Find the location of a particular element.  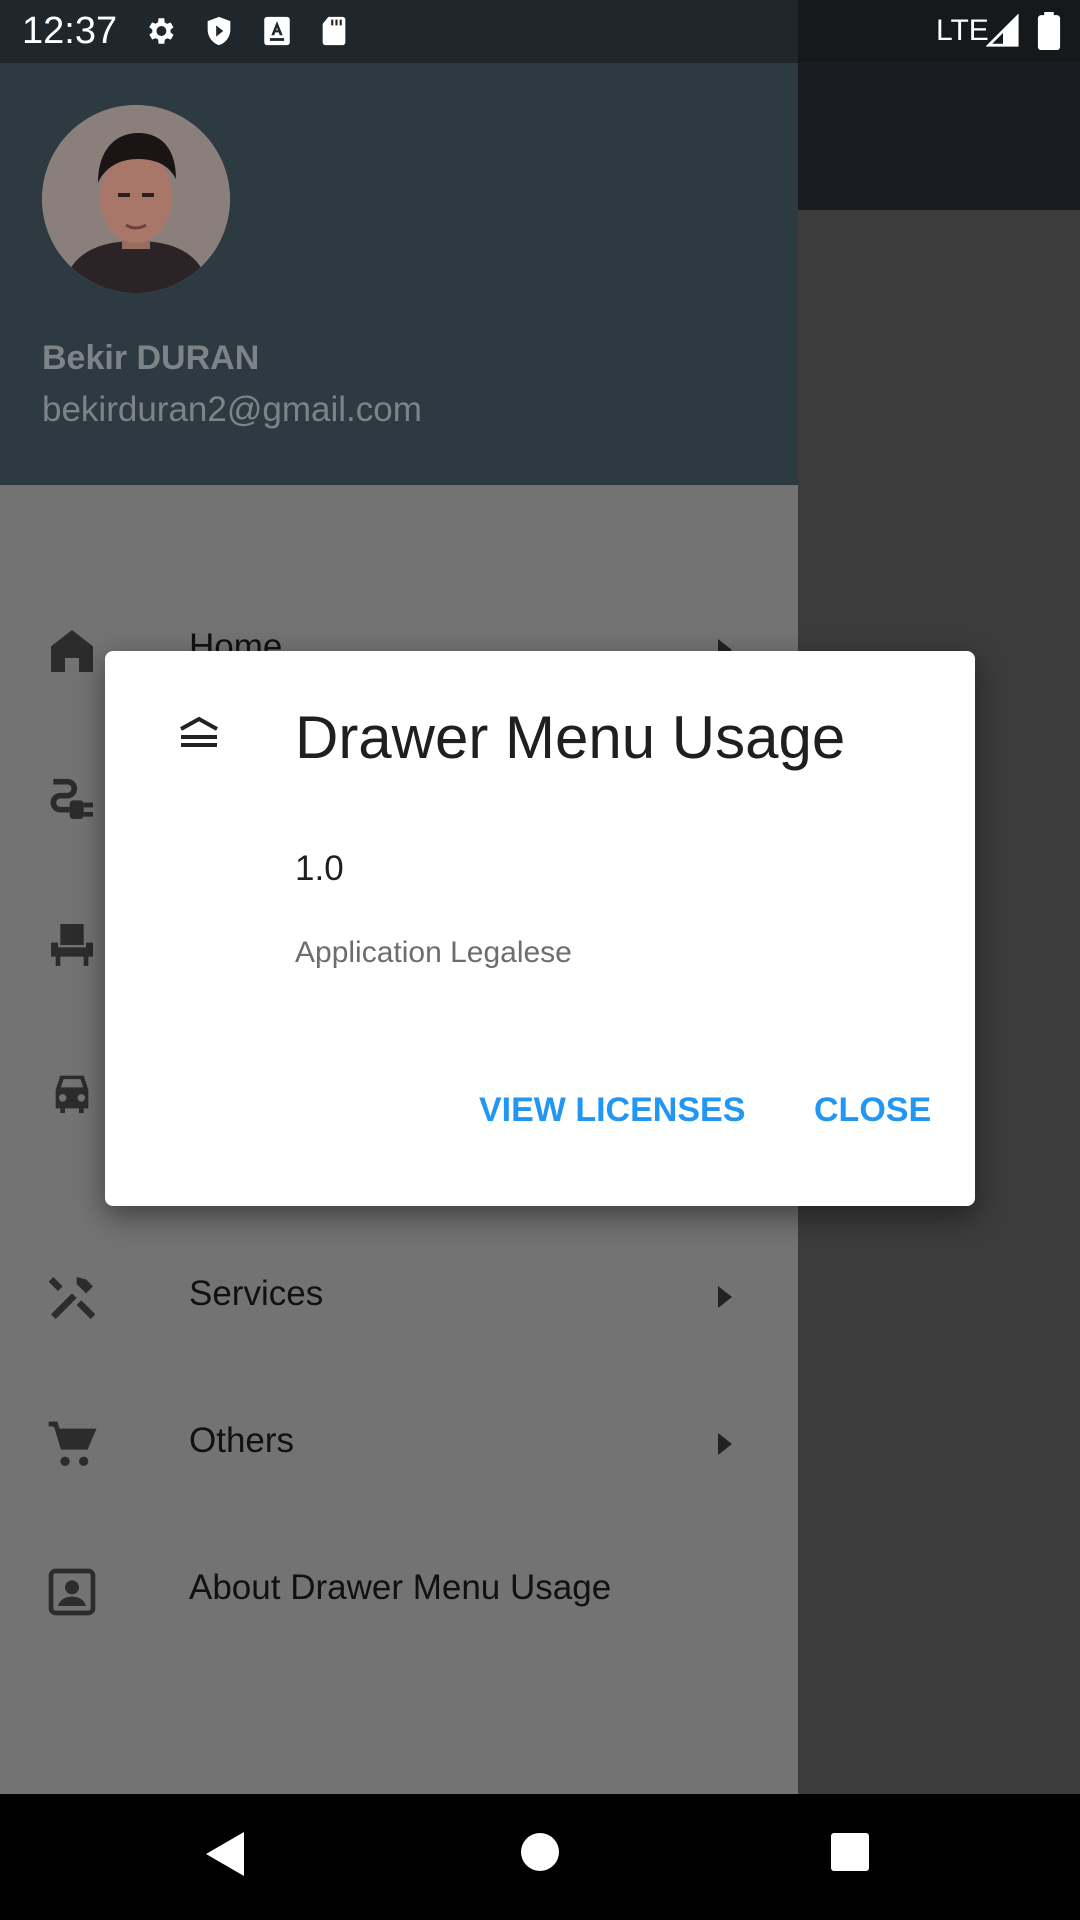

drawer-item-others: Others is located at coordinates (399, 1439).